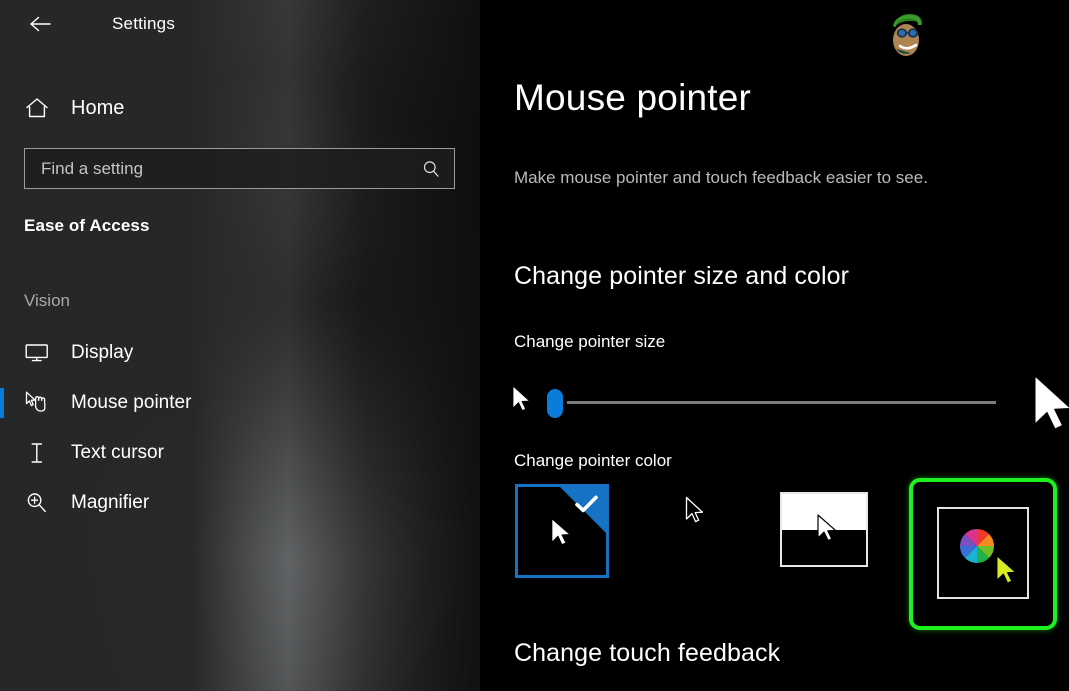 The image size is (1069, 691). I want to click on magnifier-icon, so click(39, 503).